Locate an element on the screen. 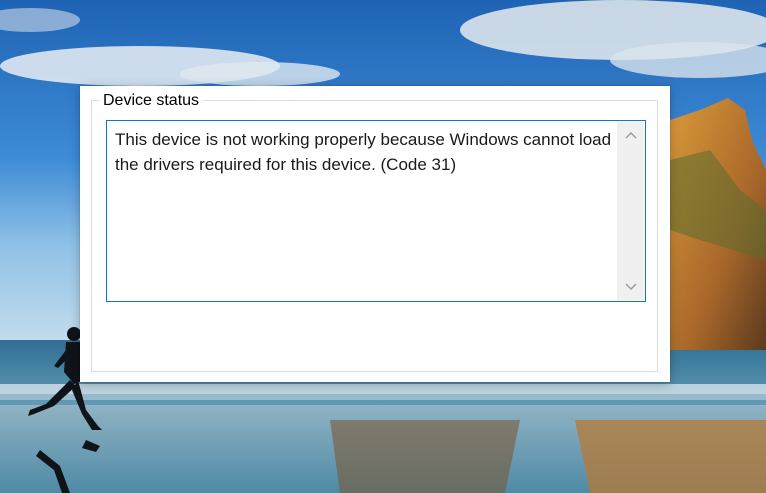 The image size is (766, 493). chevron-down-icon is located at coordinates (630, 287).